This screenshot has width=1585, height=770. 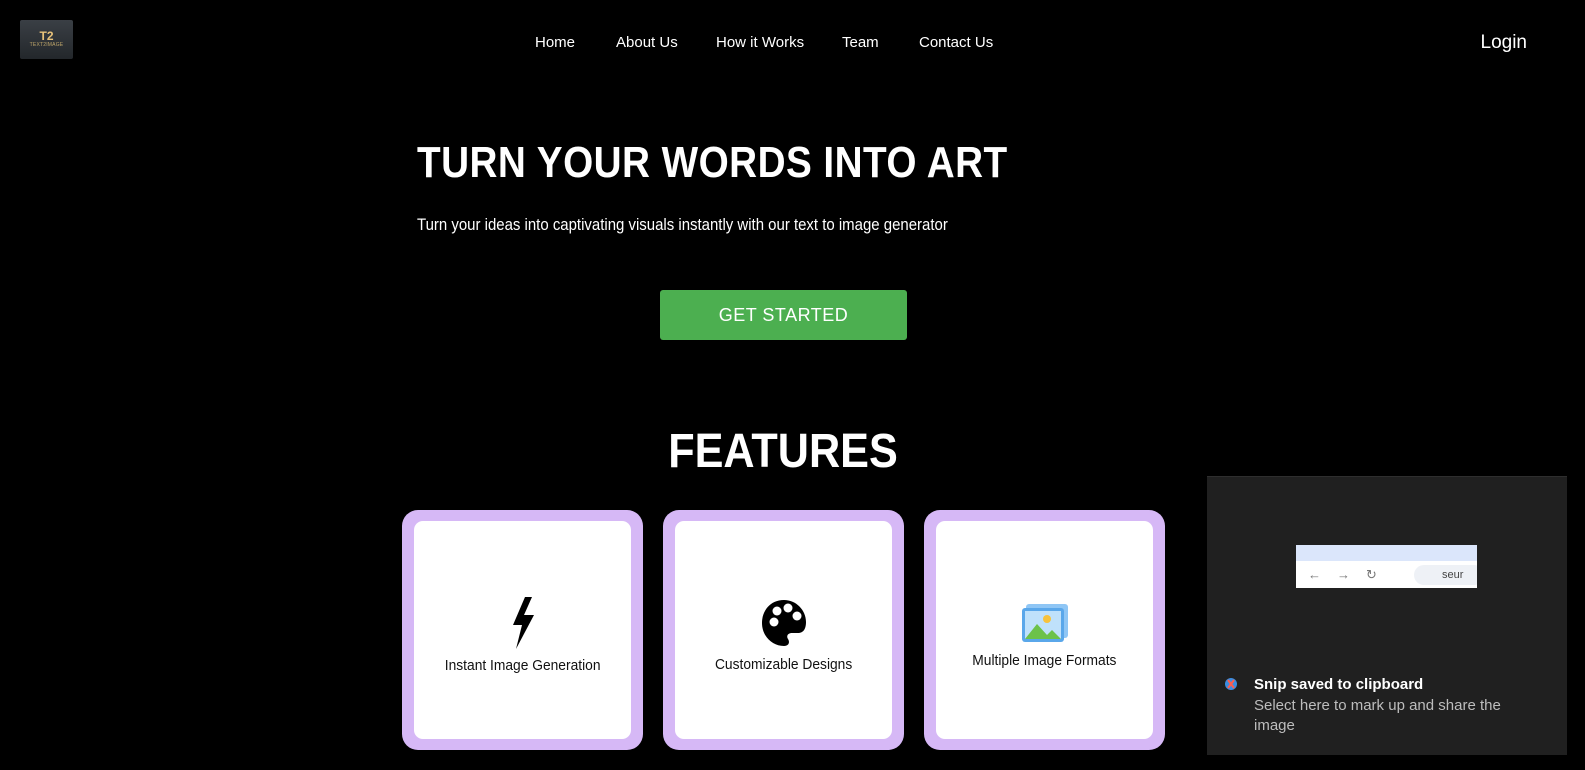 I want to click on site-logo: T2 TEXT2IMAGE, so click(x=46, y=39).